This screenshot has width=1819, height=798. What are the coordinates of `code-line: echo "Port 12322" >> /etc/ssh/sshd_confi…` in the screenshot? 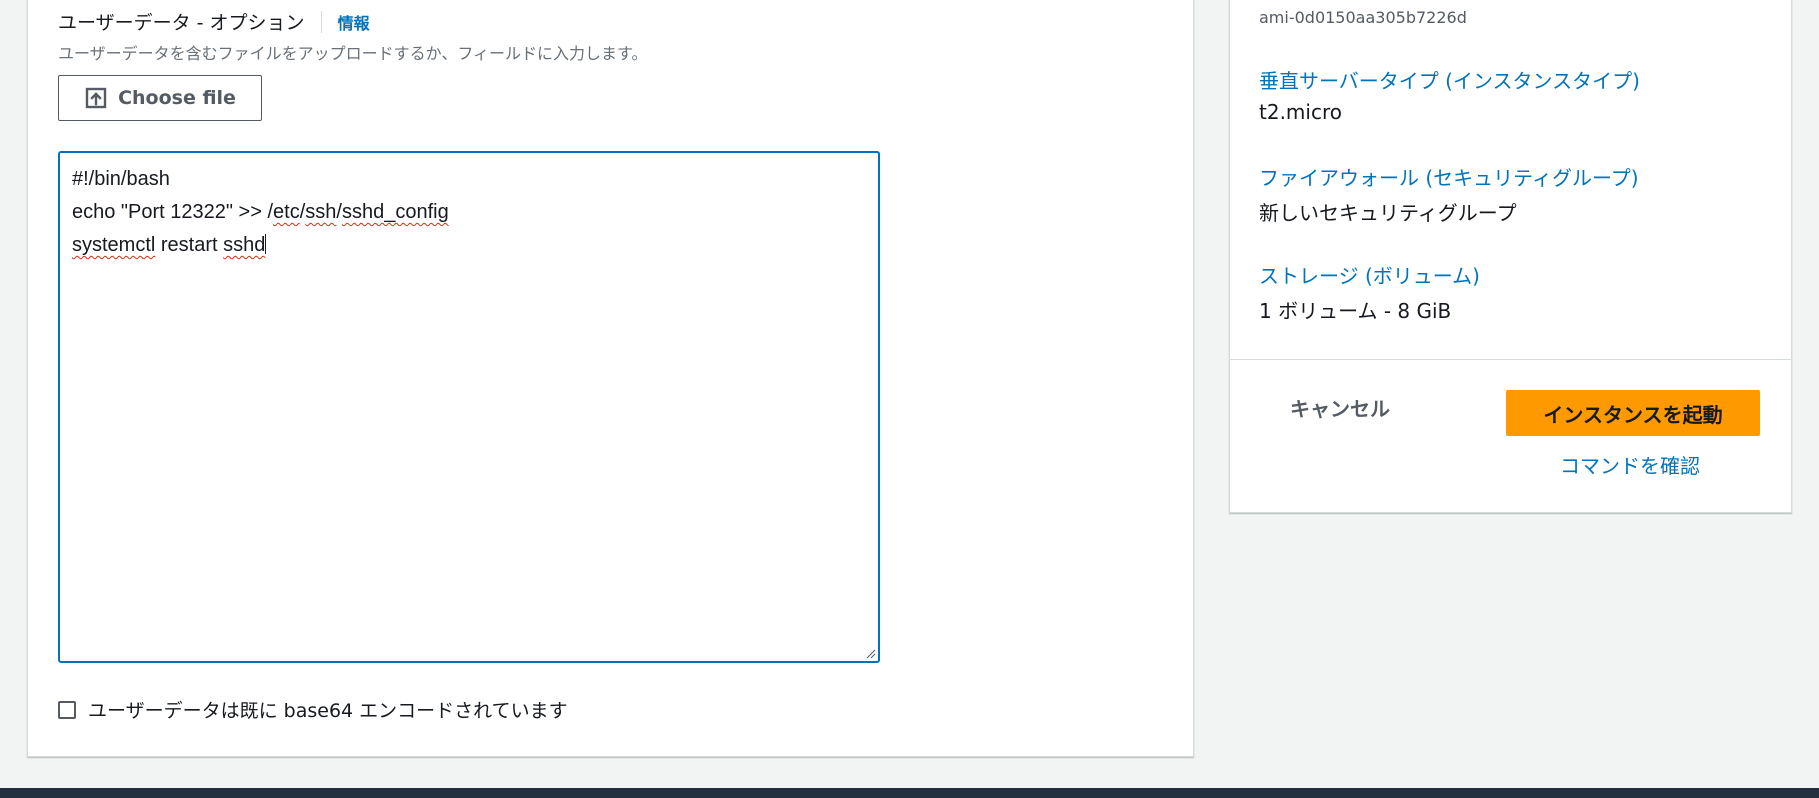 It's located at (469, 212).